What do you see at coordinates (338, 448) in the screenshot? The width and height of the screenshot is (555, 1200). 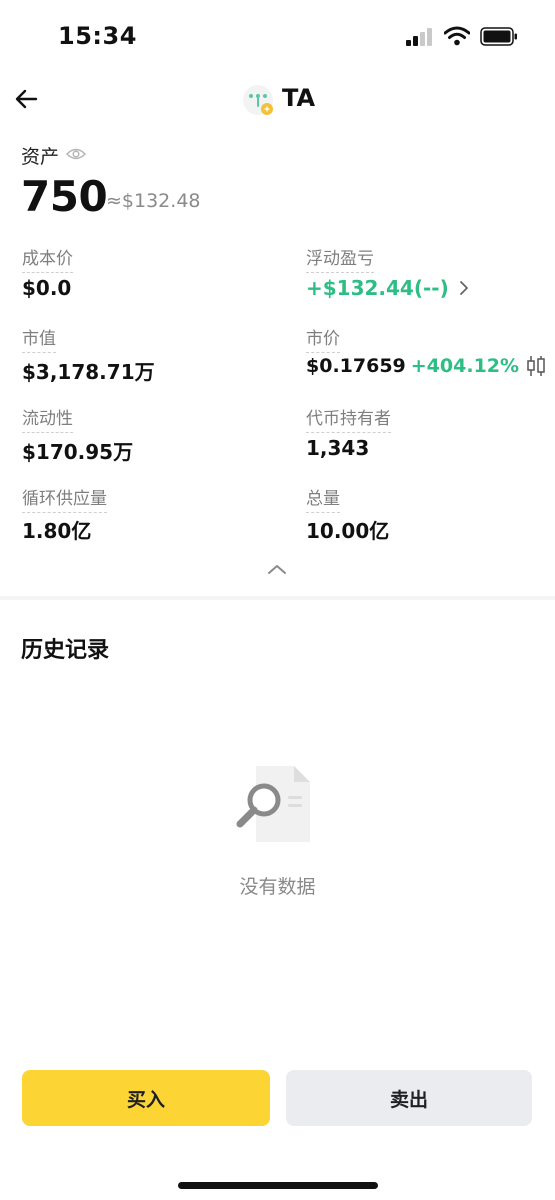 I see `holders-value: 1,343` at bounding box center [338, 448].